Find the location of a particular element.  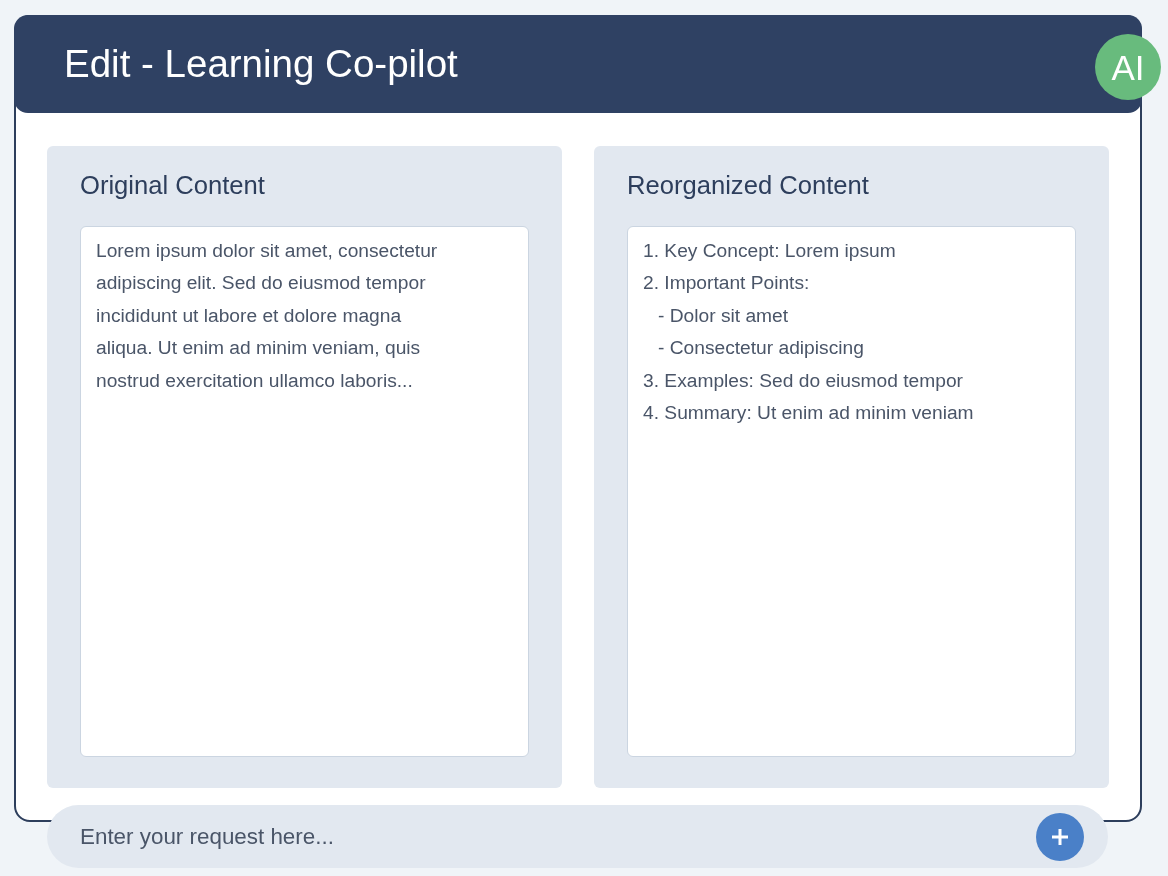

outline-item: 4. Summary: Ut enim ad minim veniam is located at coordinates (808, 413).